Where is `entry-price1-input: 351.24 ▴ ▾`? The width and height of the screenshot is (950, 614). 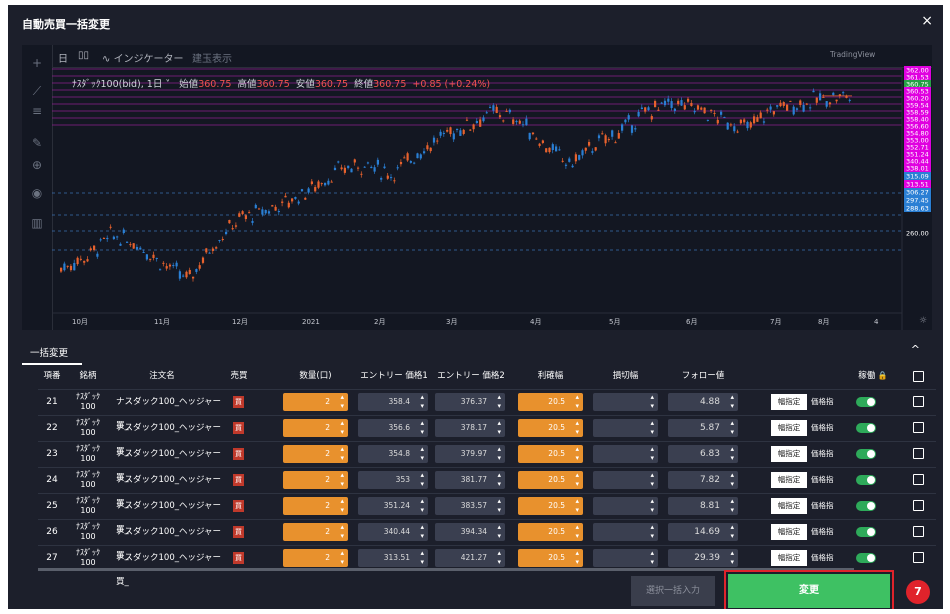 entry-price1-input: 351.24 ▴ ▾ is located at coordinates (393, 506).